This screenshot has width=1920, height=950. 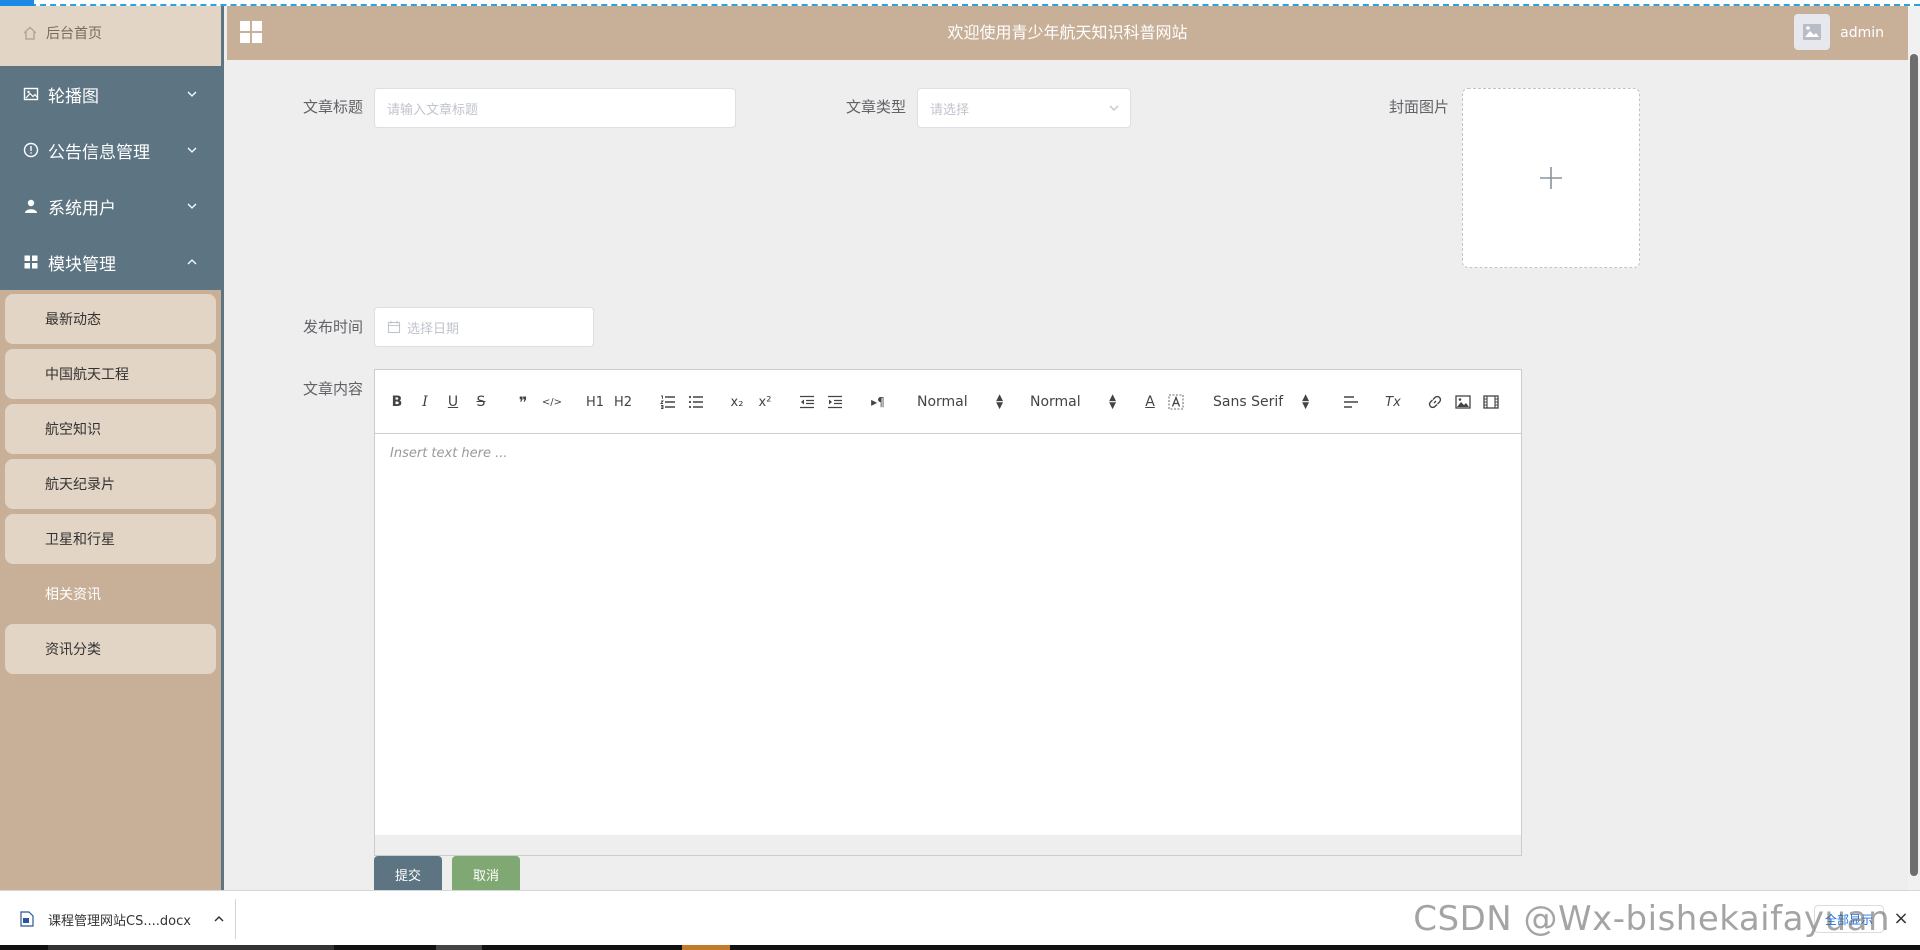 I want to click on calendar-icon, so click(x=394, y=327).